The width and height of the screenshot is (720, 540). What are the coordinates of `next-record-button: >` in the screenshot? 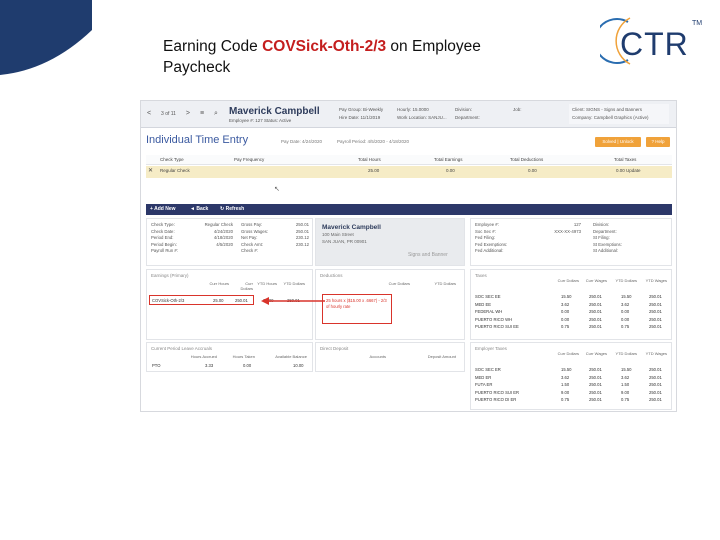 It's located at (188, 113).